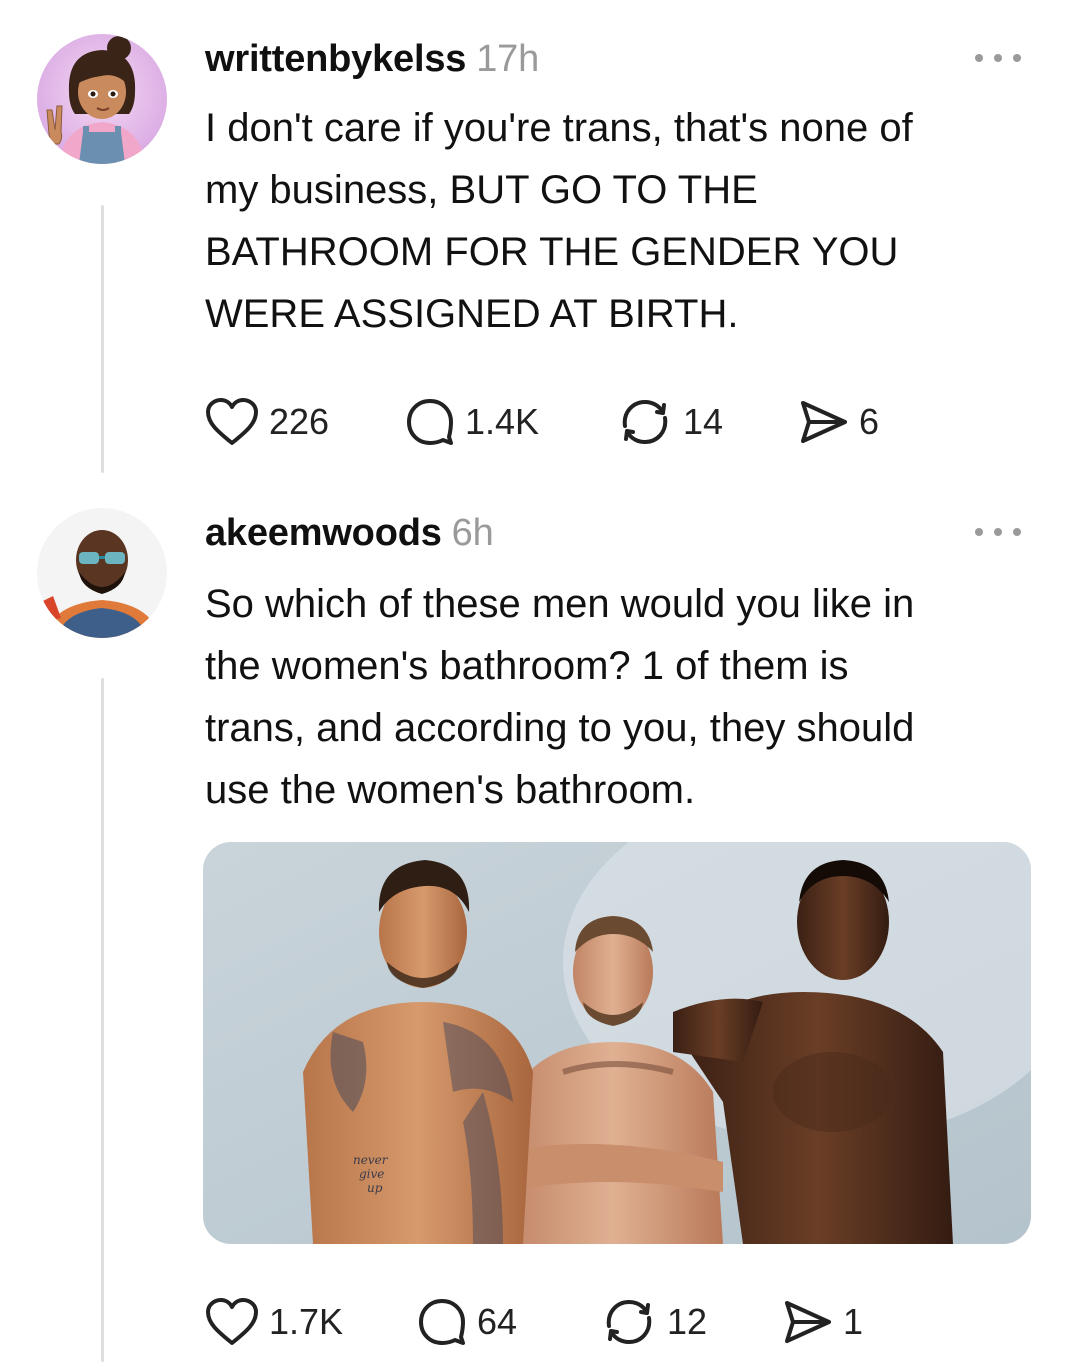 The height and width of the screenshot is (1362, 1080). What do you see at coordinates (560, 604) in the screenshot?
I see `post-text-line: So which of these men would you like in` at bounding box center [560, 604].